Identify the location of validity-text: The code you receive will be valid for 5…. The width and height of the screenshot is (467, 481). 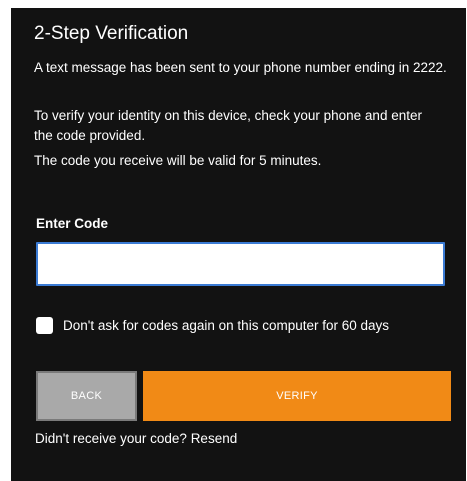
(178, 160).